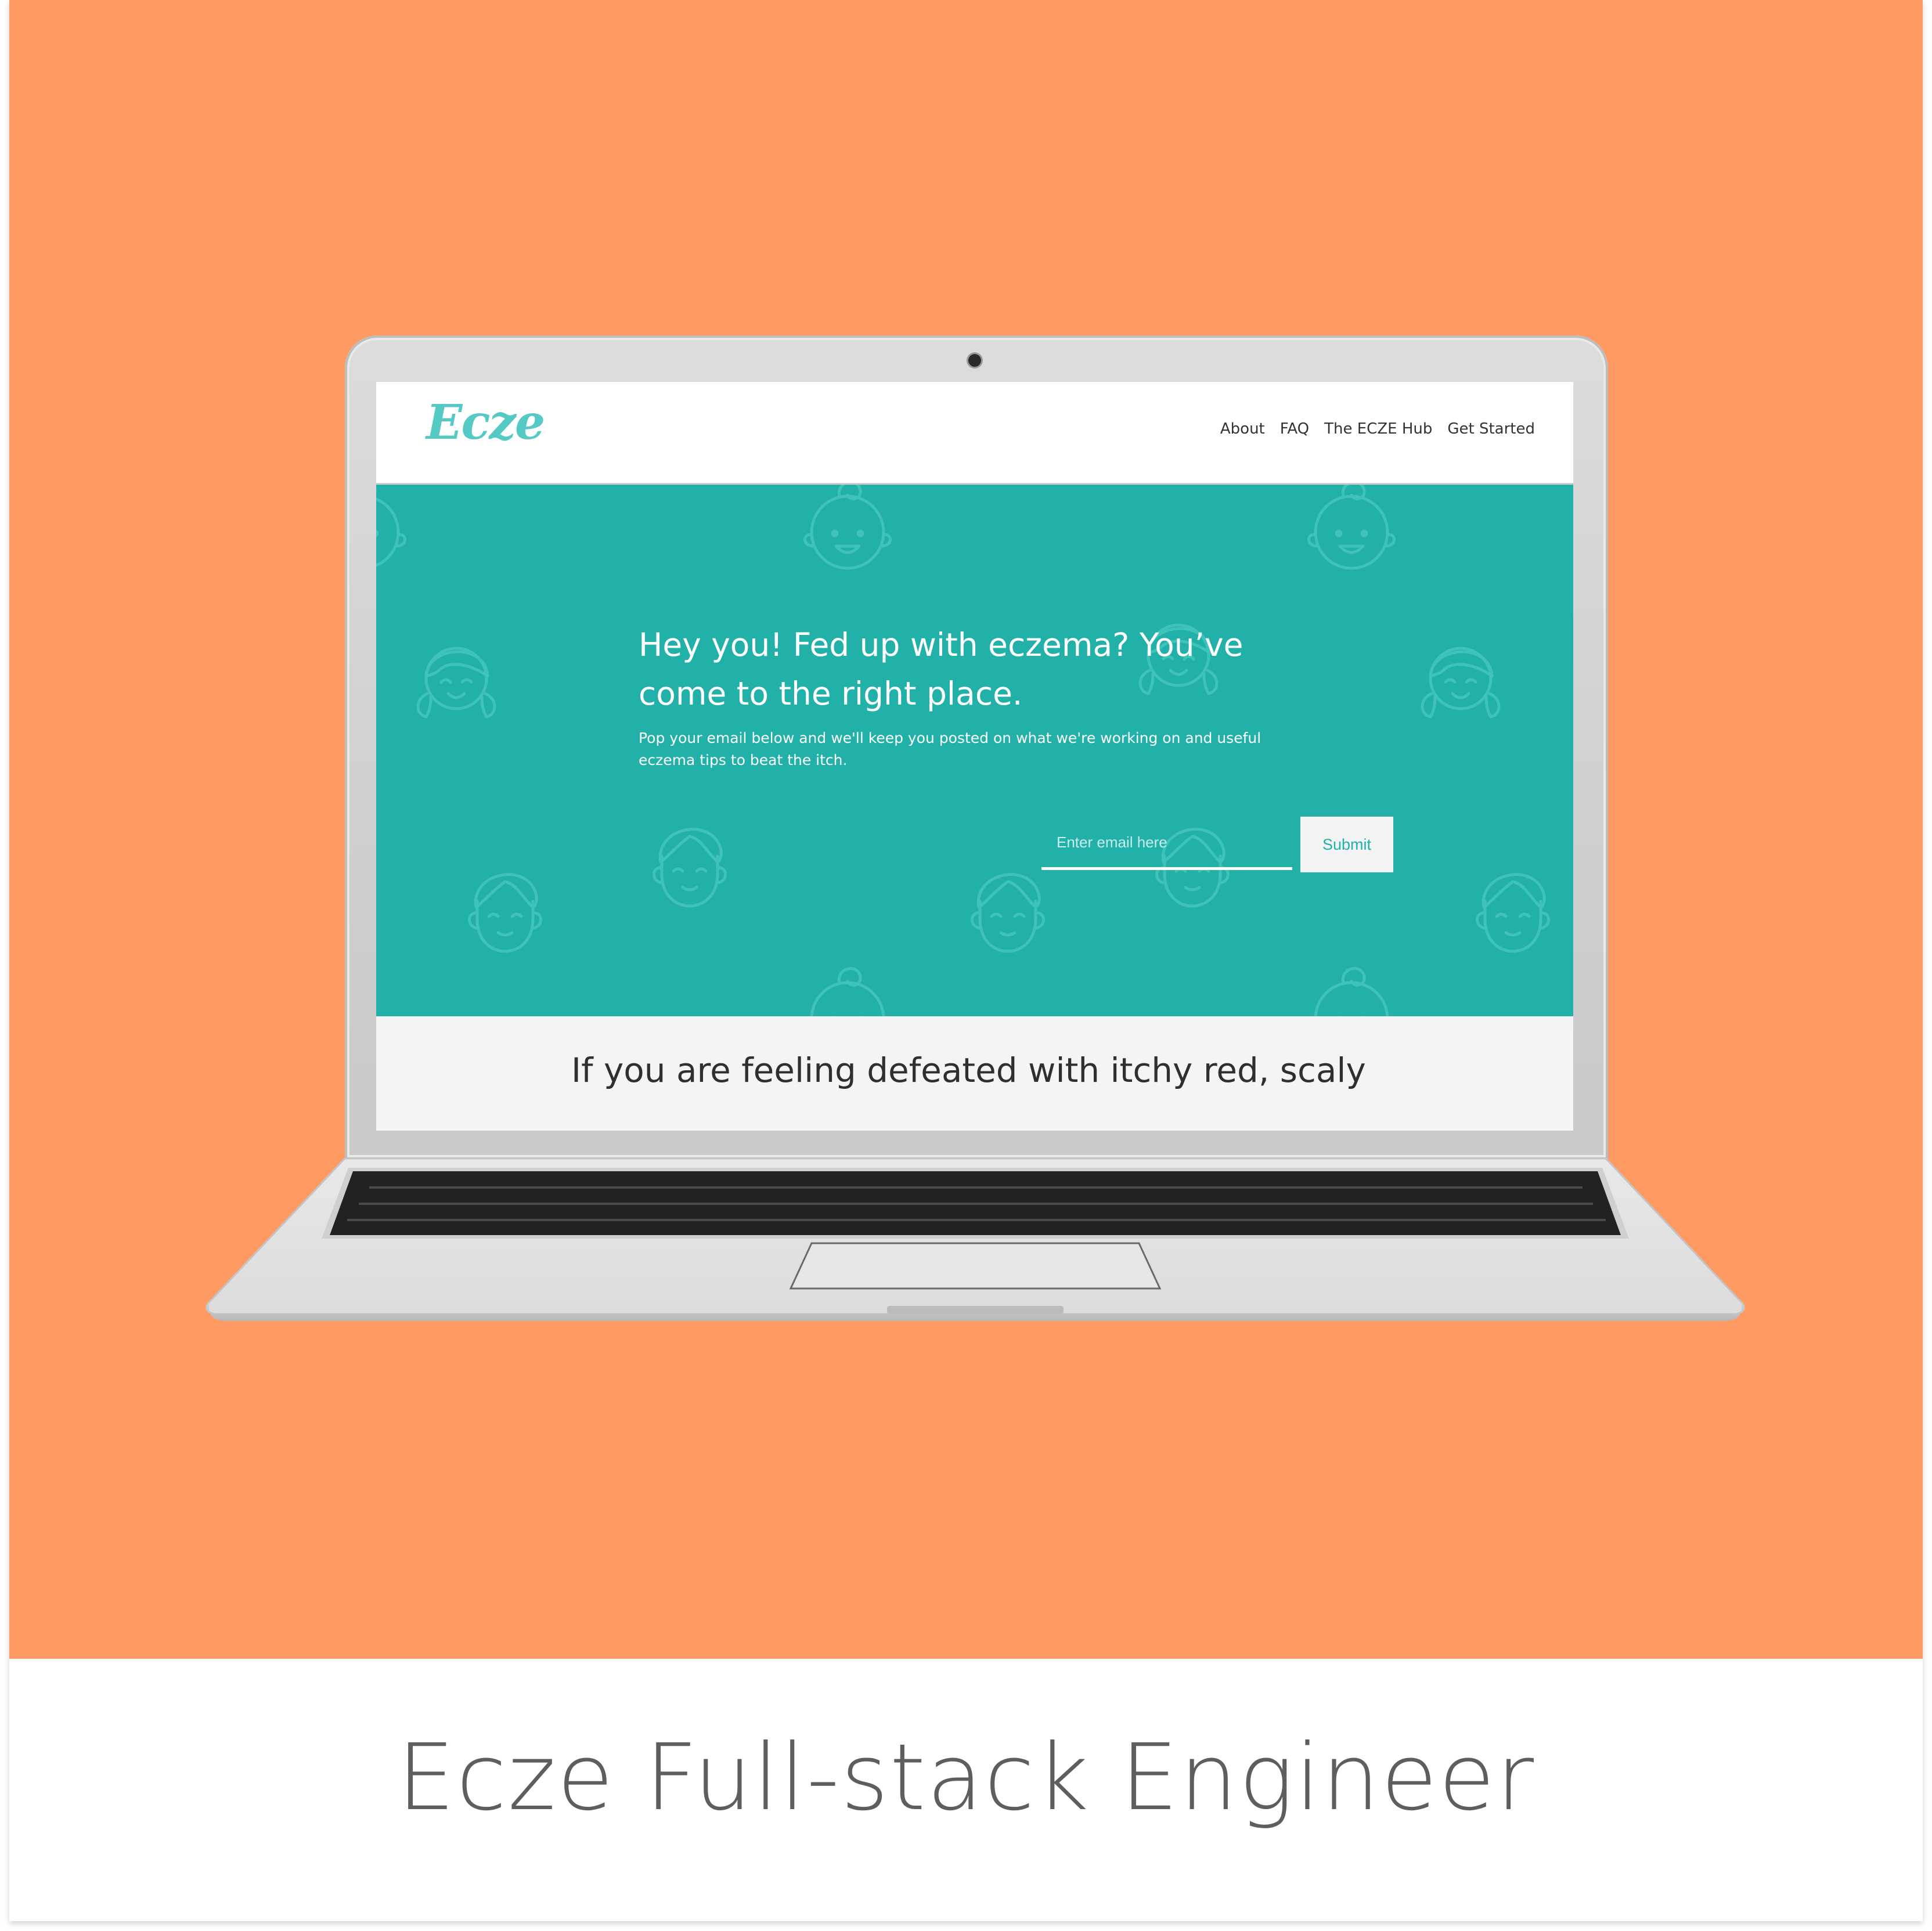 This screenshot has height=1931, width=1932. What do you see at coordinates (974, 434) in the screenshot?
I see `site-header: Ecze About FAQ The ECZE Hub Get Started` at bounding box center [974, 434].